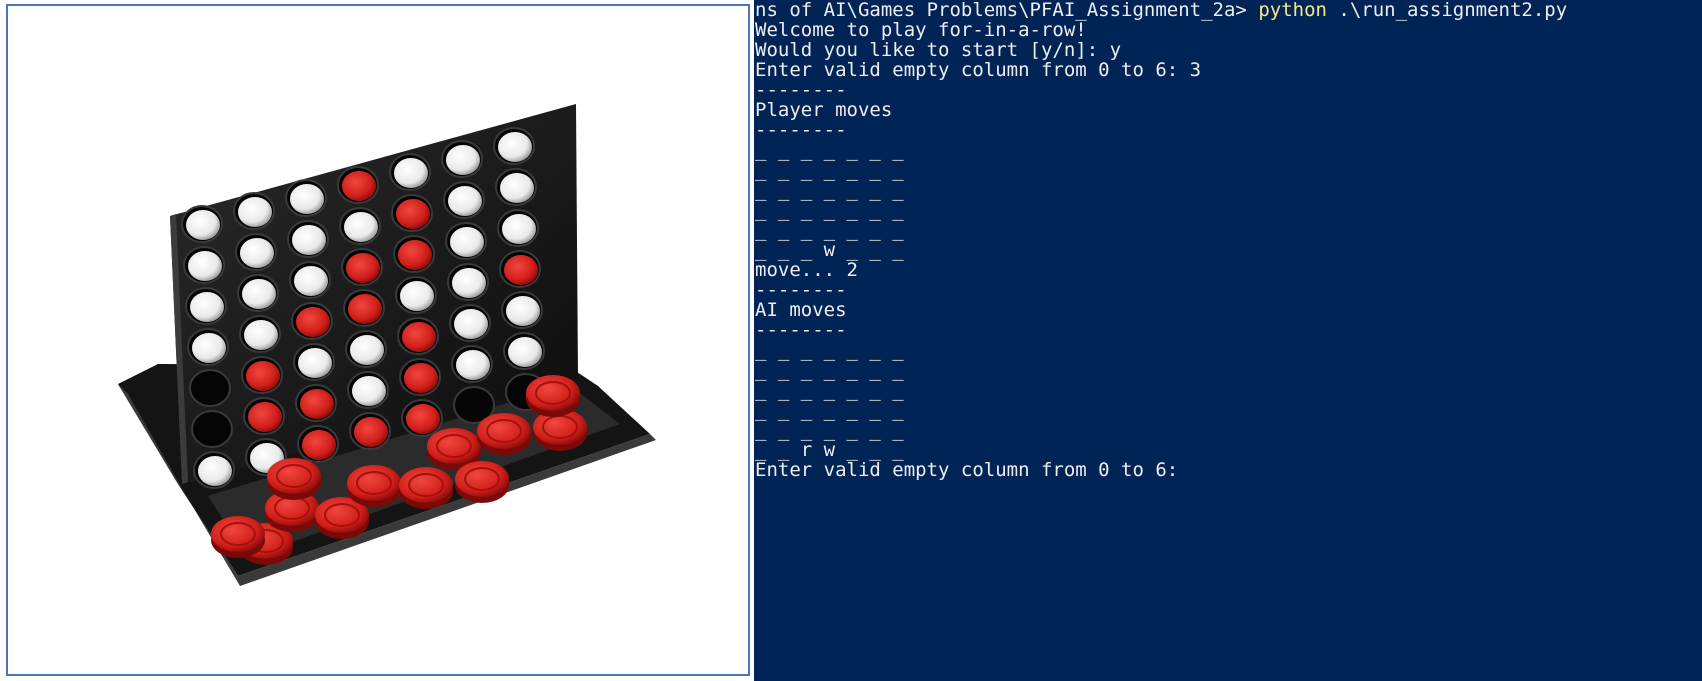  Describe the element at coordinates (921, 30) in the screenshot. I see `terminal-line: Welcome to play for-in-a-row!` at that location.